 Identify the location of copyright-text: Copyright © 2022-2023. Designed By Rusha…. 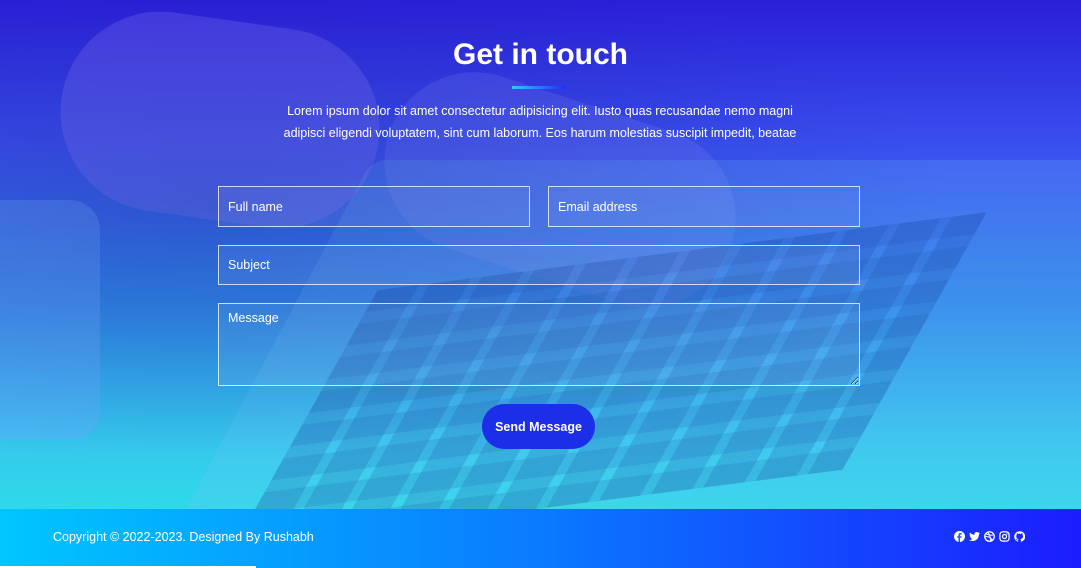
(183, 537).